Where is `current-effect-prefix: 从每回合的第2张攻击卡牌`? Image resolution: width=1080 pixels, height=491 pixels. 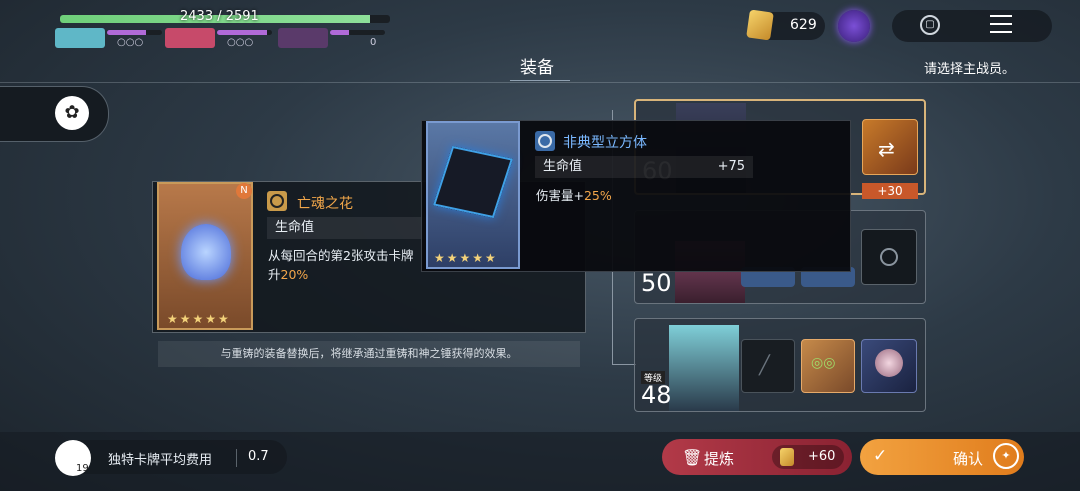 current-effect-prefix: 从每回合的第2张攻击卡牌 is located at coordinates (341, 255).